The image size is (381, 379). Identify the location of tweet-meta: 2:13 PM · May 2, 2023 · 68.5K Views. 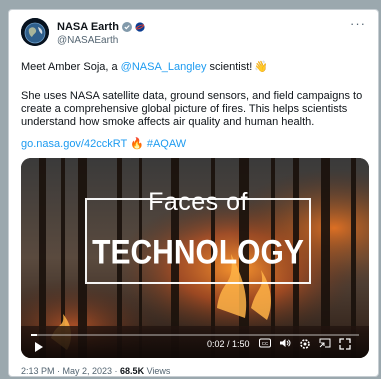
(95, 371).